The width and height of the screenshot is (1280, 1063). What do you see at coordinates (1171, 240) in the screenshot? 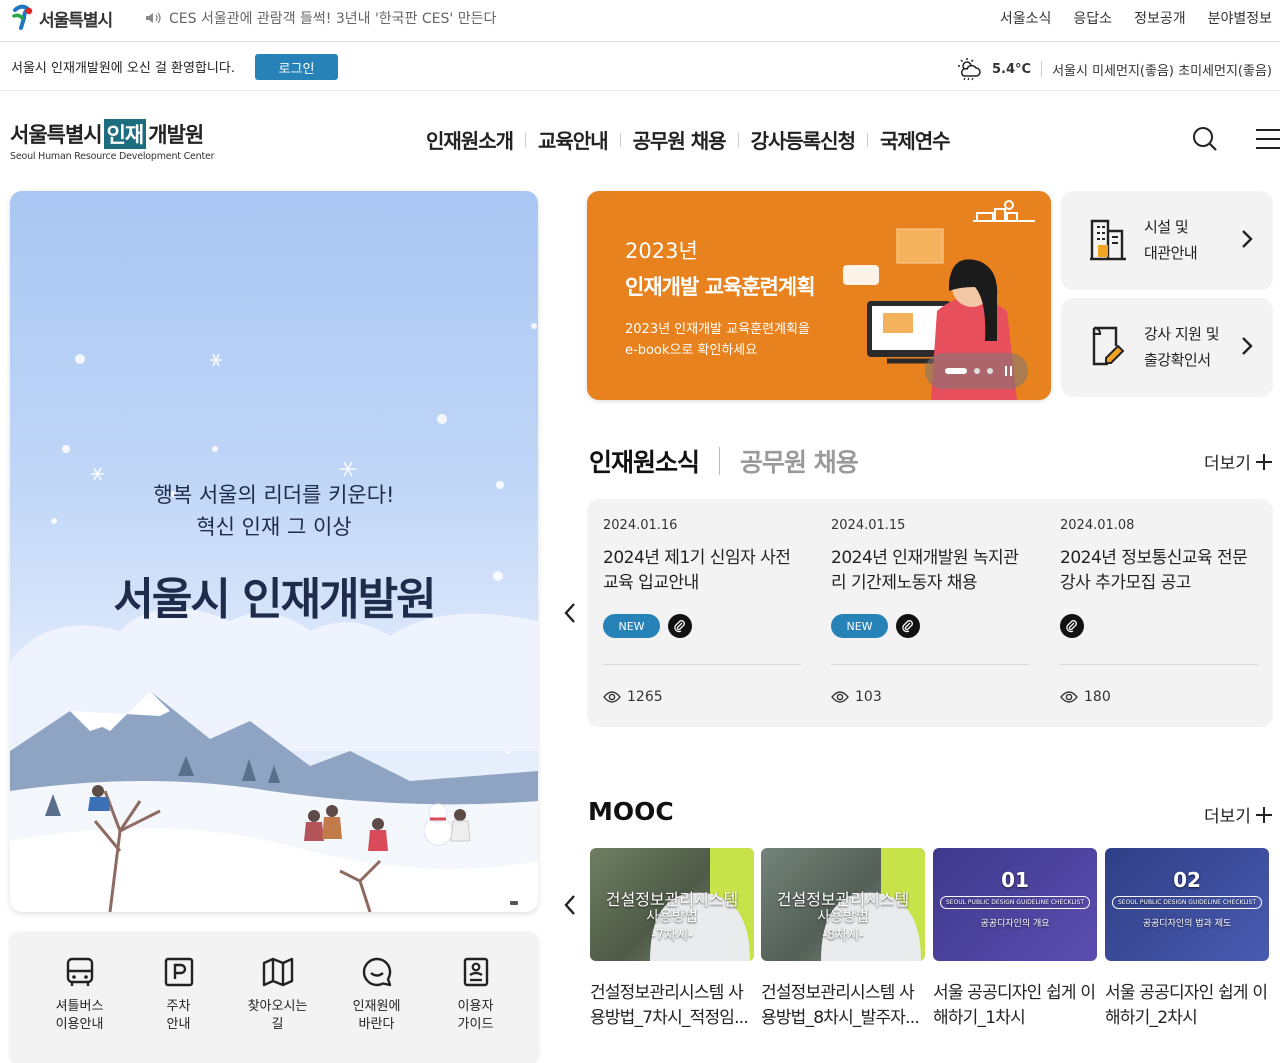
I see `side-link-label: 시설 및 대관안내` at bounding box center [1171, 240].